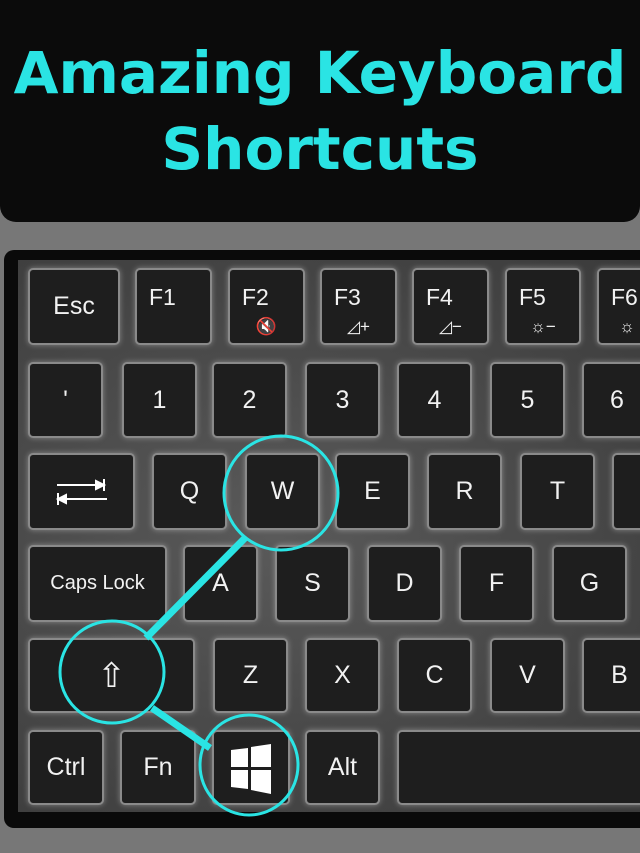 This screenshot has height=853, width=640. What do you see at coordinates (112, 672) in the screenshot?
I see `highlight-circle-shift` at bounding box center [112, 672].